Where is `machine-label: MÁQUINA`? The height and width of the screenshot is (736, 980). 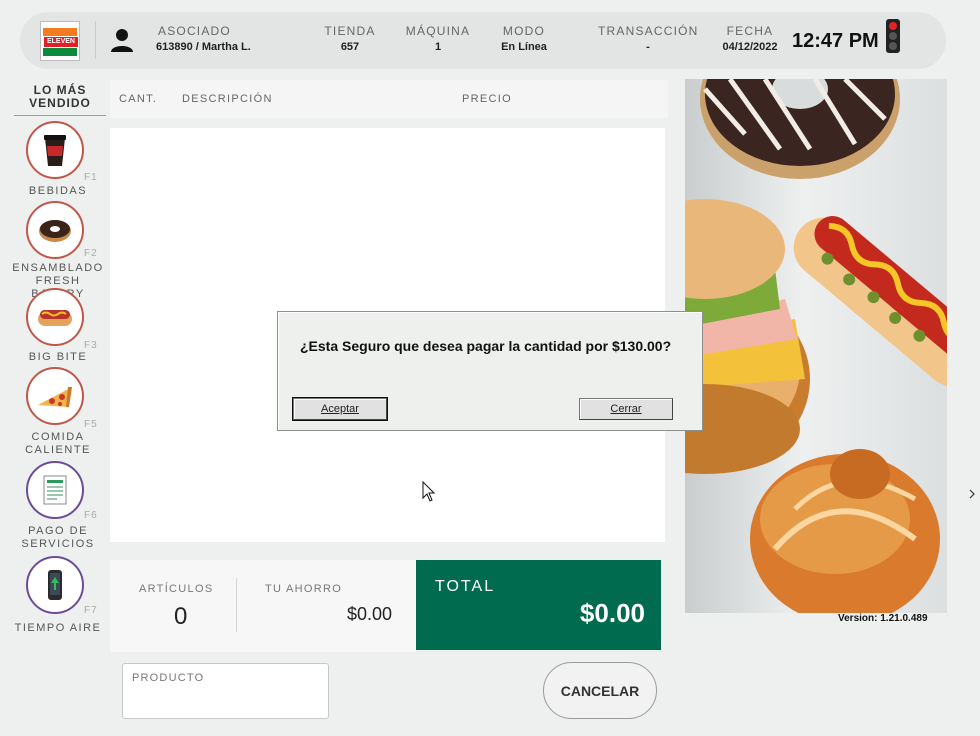 machine-label: MÁQUINA is located at coordinates (438, 31).